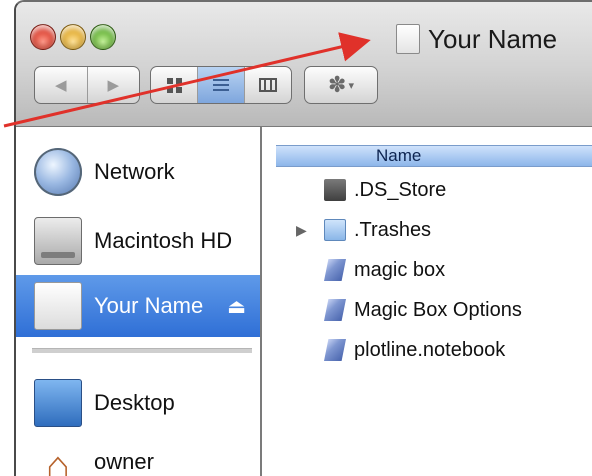  I want to click on sidebar-item-label: Network, so click(134, 171).